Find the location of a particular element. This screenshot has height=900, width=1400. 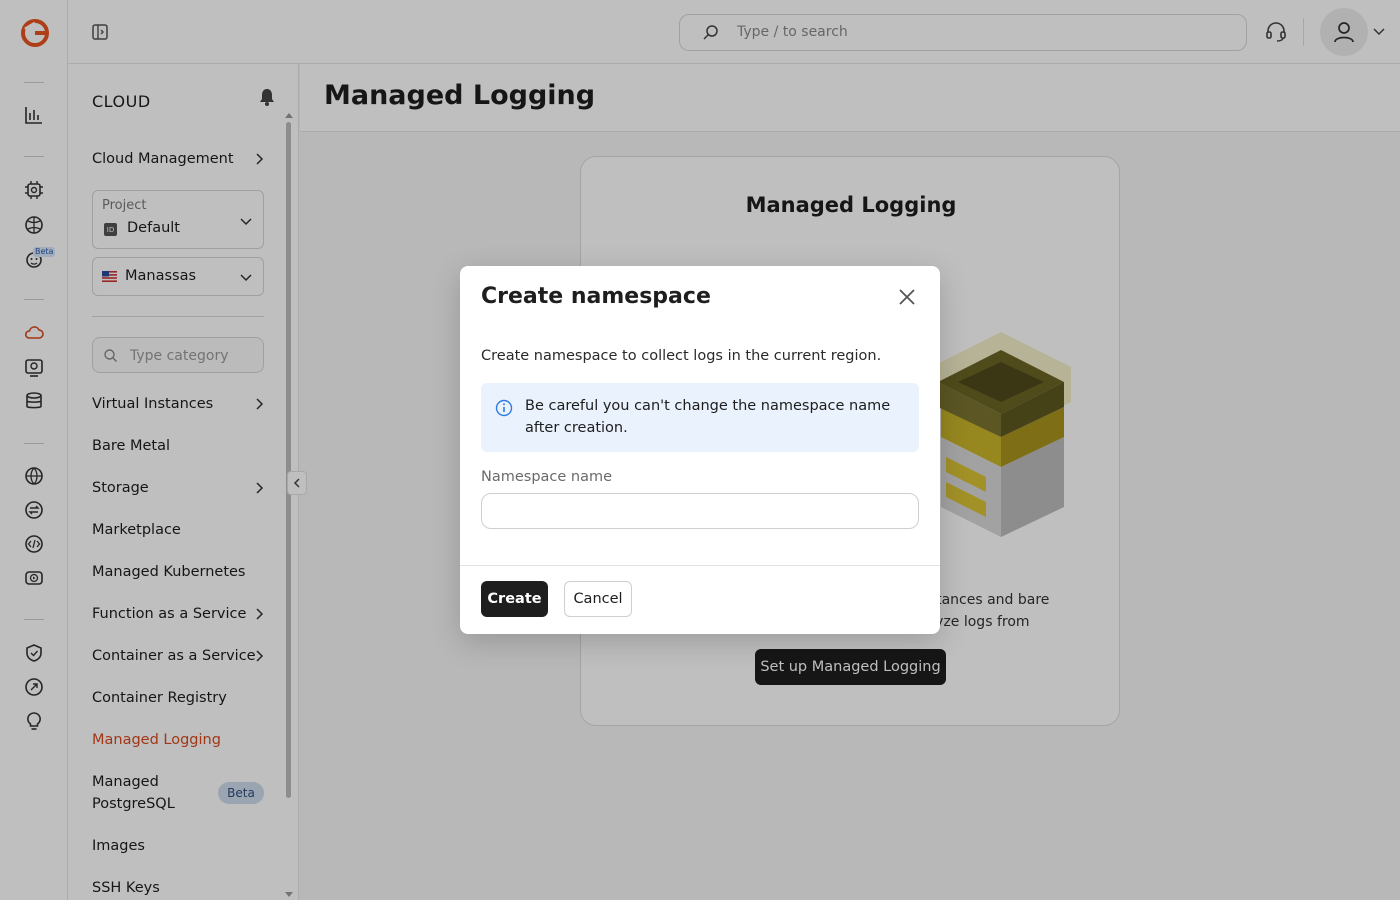

namespace-name-label: Namespace name is located at coordinates (547, 477).